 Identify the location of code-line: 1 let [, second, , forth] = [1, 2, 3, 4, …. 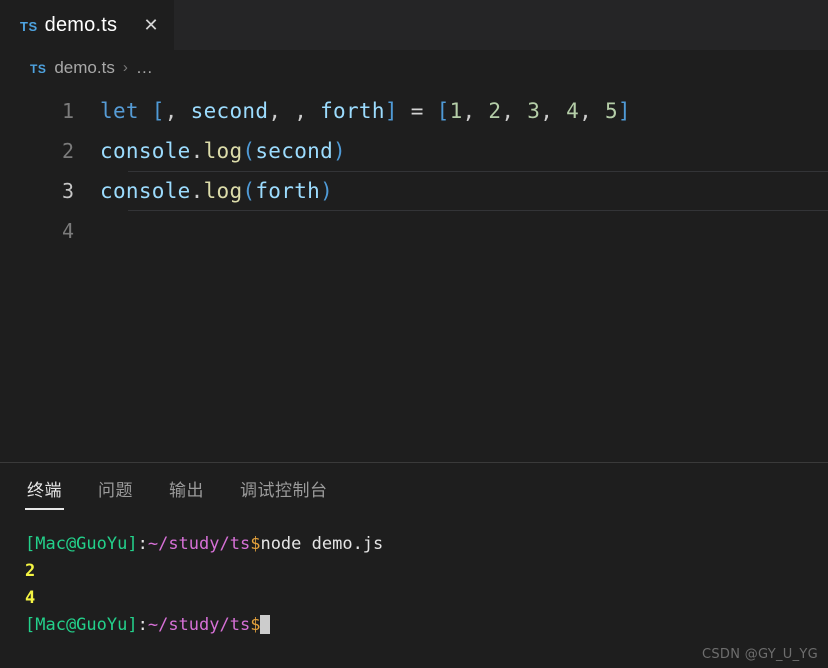
(414, 111).